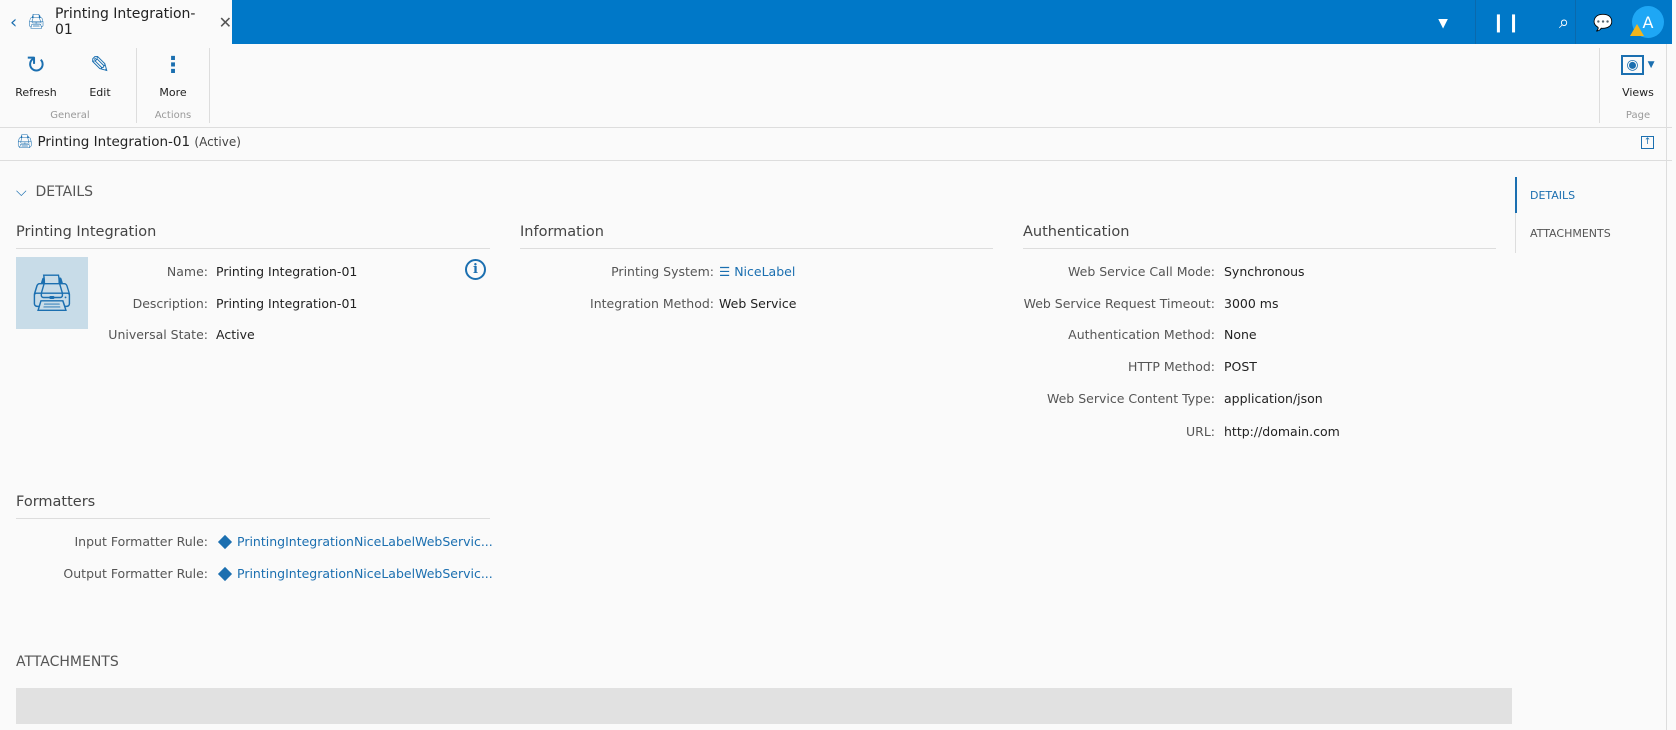 The width and height of the screenshot is (1676, 730). What do you see at coordinates (562, 232) in the screenshot?
I see `section-title: Information` at bounding box center [562, 232].